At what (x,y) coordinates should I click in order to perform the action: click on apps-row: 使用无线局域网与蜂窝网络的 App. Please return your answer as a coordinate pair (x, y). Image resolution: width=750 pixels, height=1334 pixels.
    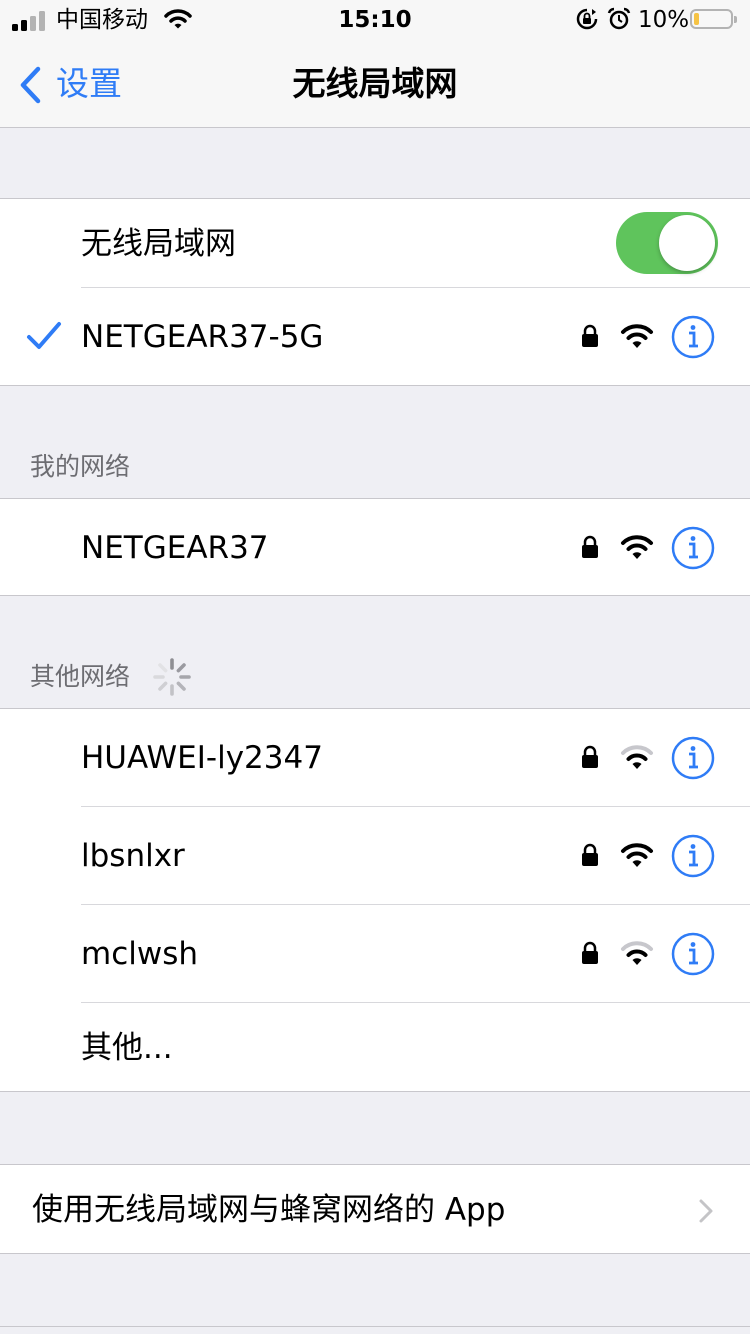
    Looking at the image, I should click on (375, 1209).